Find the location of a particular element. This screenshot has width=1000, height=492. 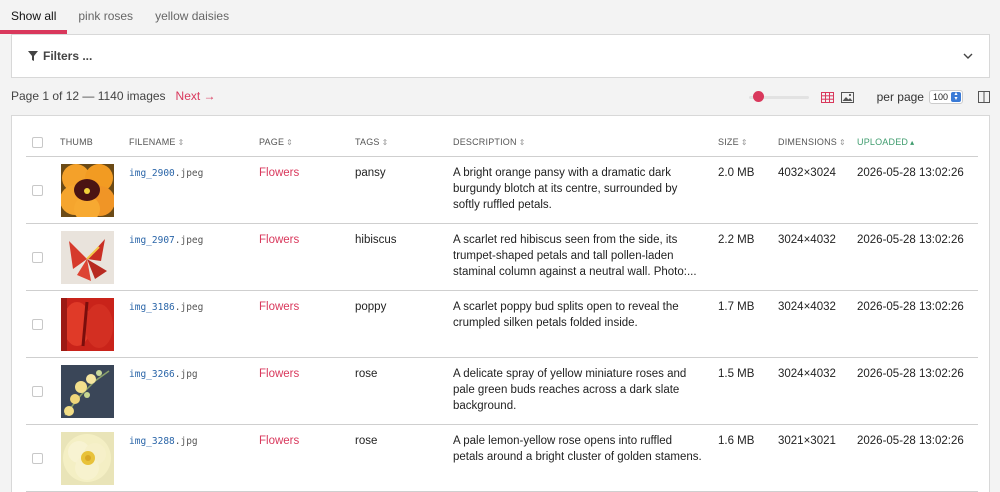

header-size-label: SIZE is located at coordinates (728, 142).